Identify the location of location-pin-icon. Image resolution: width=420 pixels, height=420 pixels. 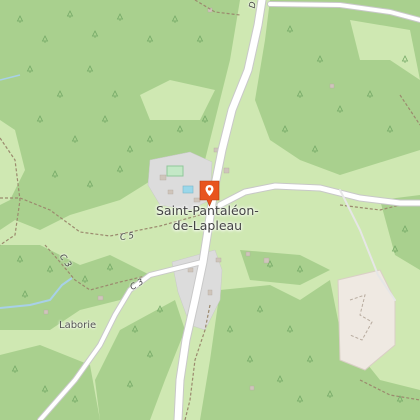
(209, 193).